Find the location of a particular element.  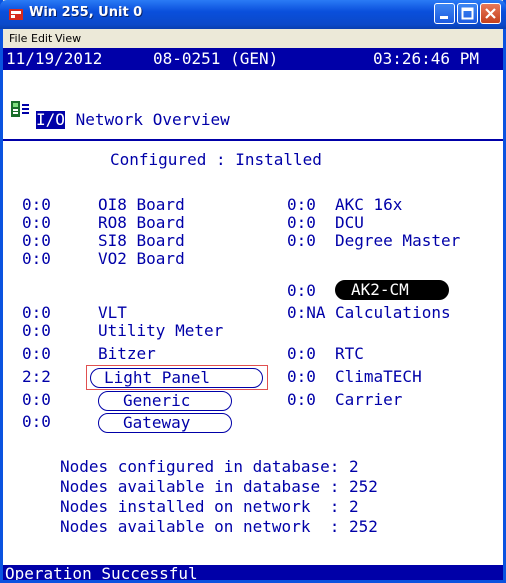

header-time: 03:26:46 PM is located at coordinates (426, 58).